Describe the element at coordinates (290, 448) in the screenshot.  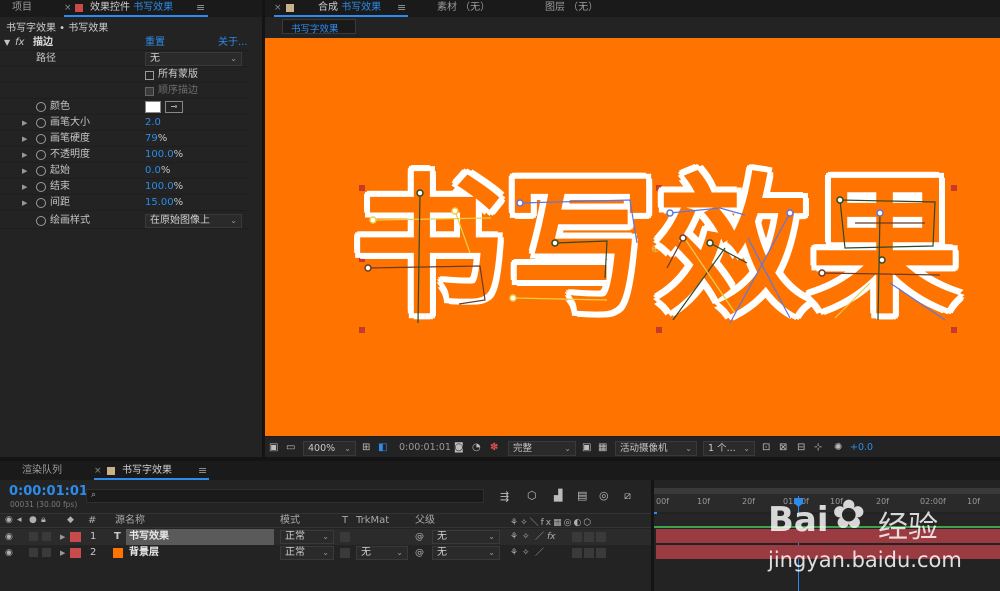
I see `monitor-icon: ▭` at that location.